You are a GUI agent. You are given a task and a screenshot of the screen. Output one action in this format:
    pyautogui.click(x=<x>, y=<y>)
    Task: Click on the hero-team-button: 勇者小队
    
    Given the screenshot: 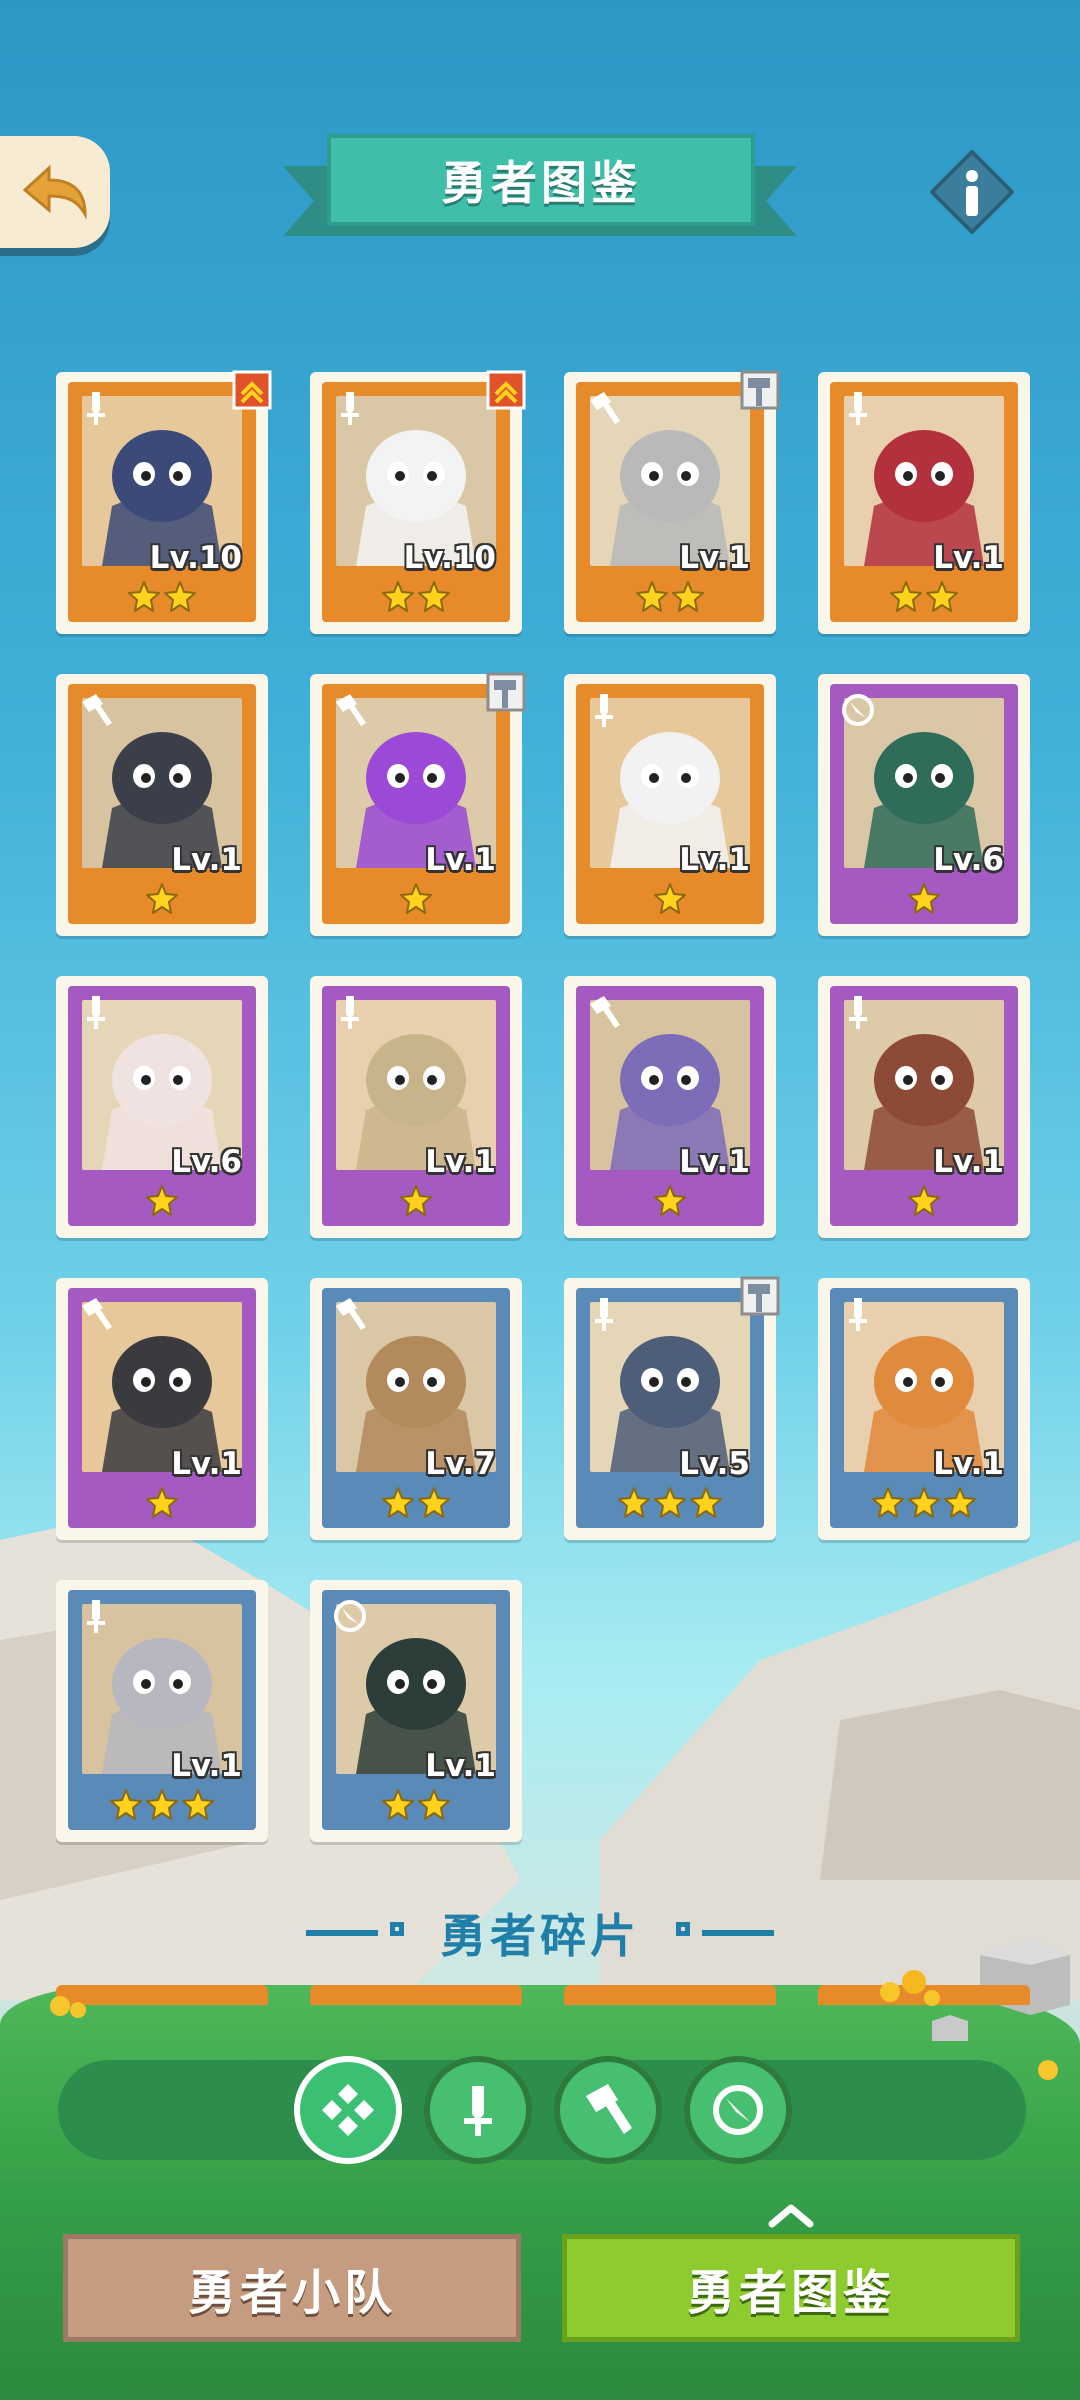 What is the action you would take?
    pyautogui.click(x=292, y=2288)
    